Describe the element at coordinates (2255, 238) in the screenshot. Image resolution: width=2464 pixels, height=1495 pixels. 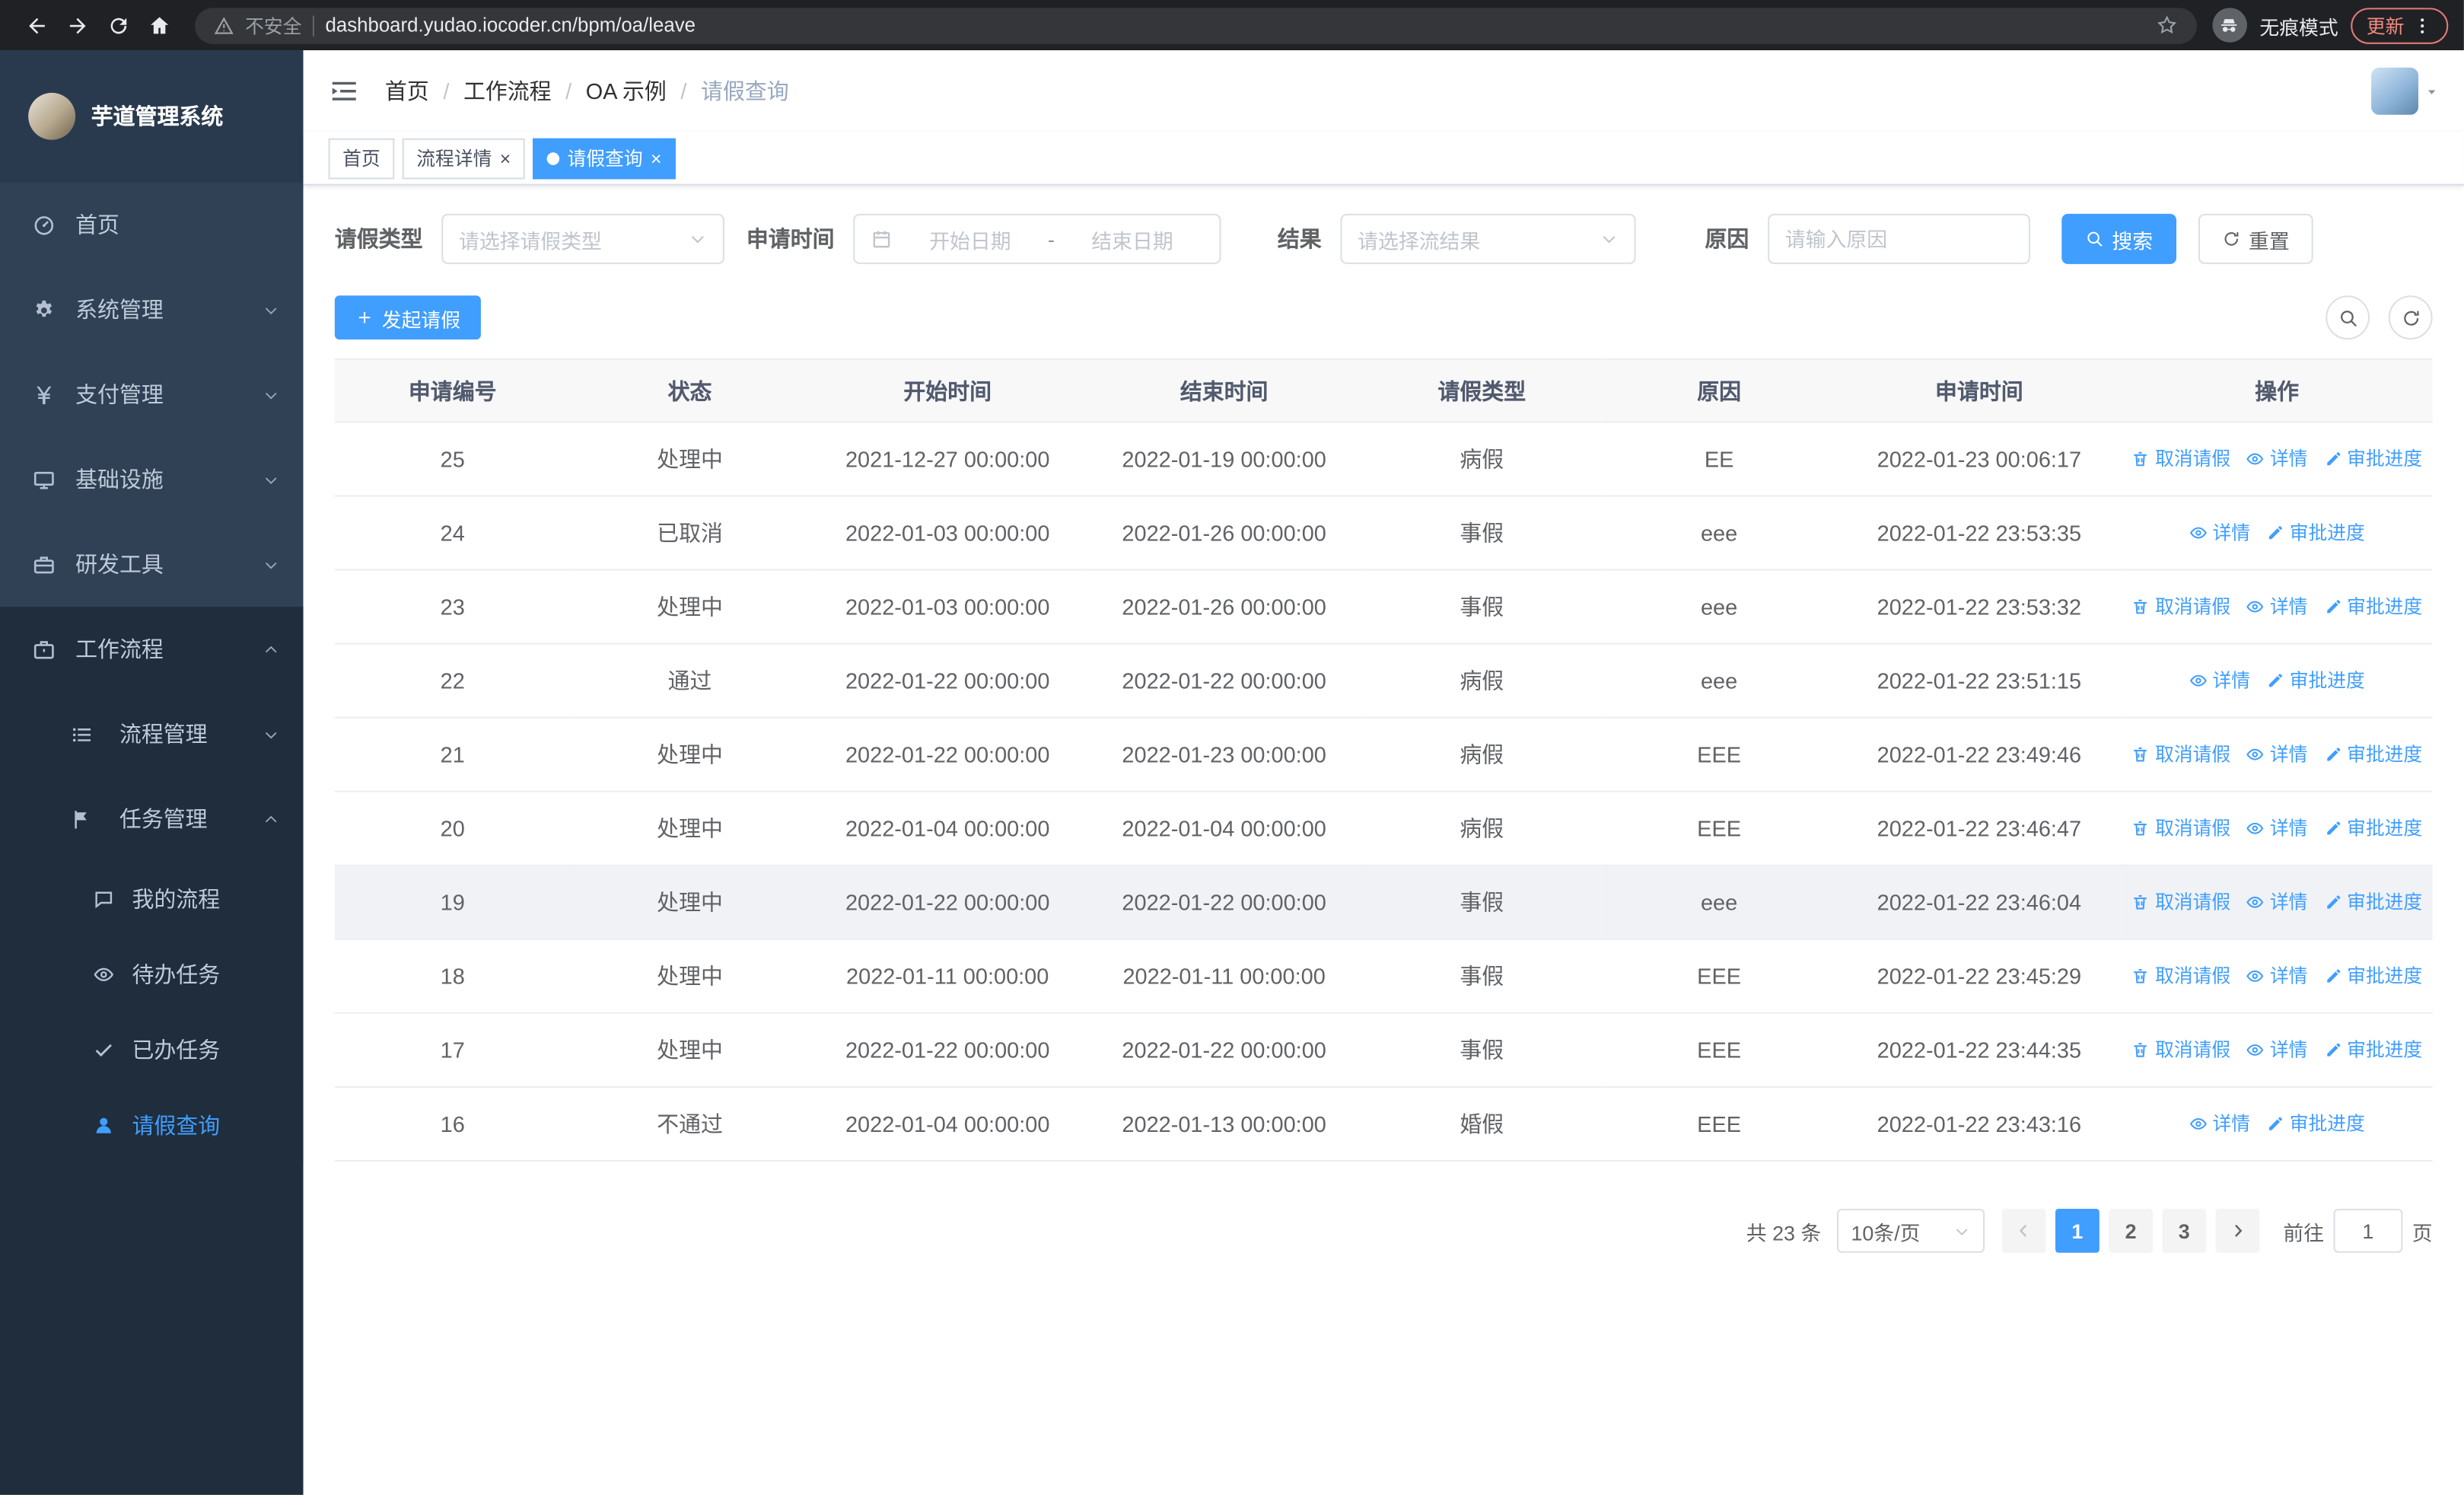
I see `reset-button: 重置` at that location.